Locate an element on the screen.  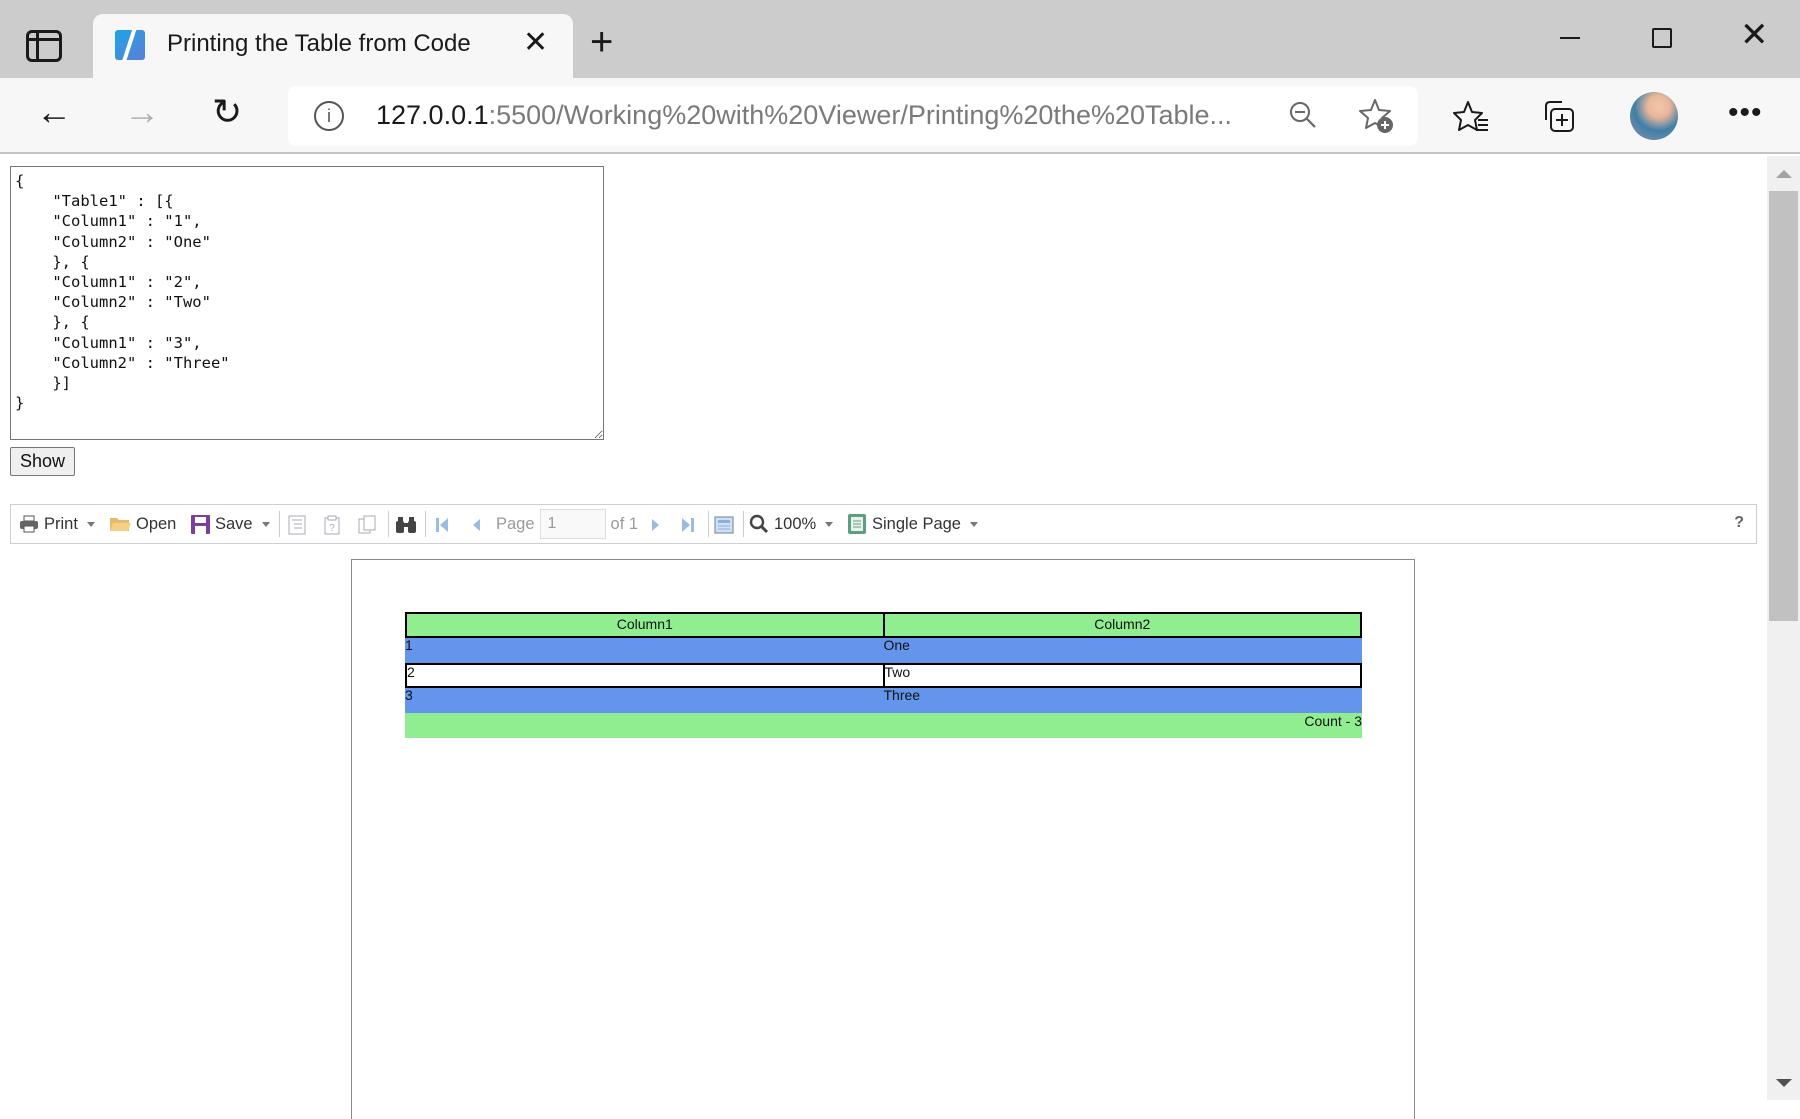
help-button: ? is located at coordinates (1739, 523).